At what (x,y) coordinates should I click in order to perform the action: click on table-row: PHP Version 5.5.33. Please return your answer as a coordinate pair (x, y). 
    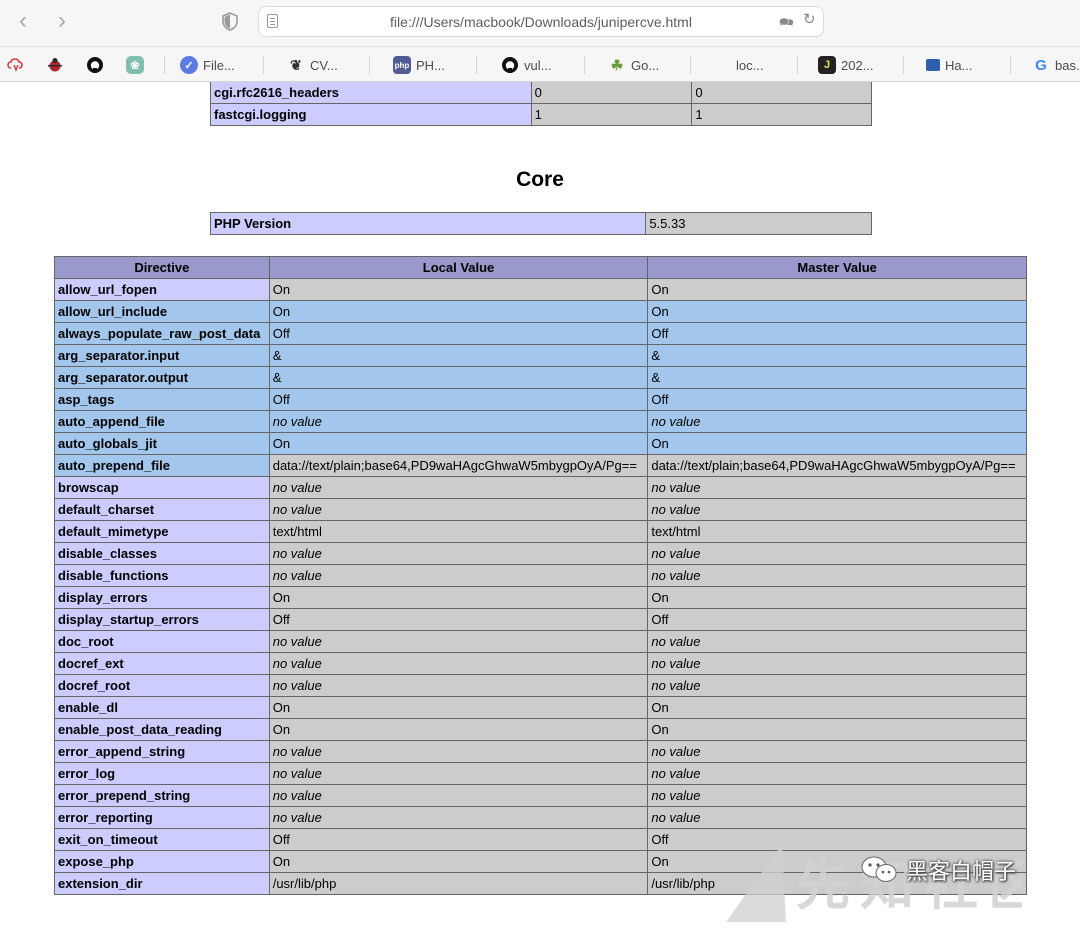
    Looking at the image, I should click on (540, 223).